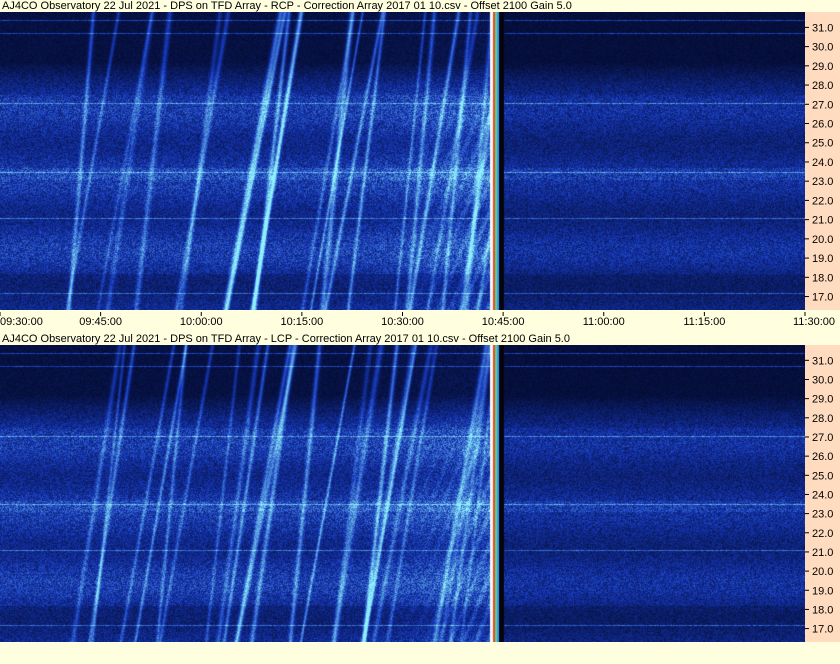 The width and height of the screenshot is (840, 664). I want to click on x-tick-label: 11:30:00, so click(814, 322).